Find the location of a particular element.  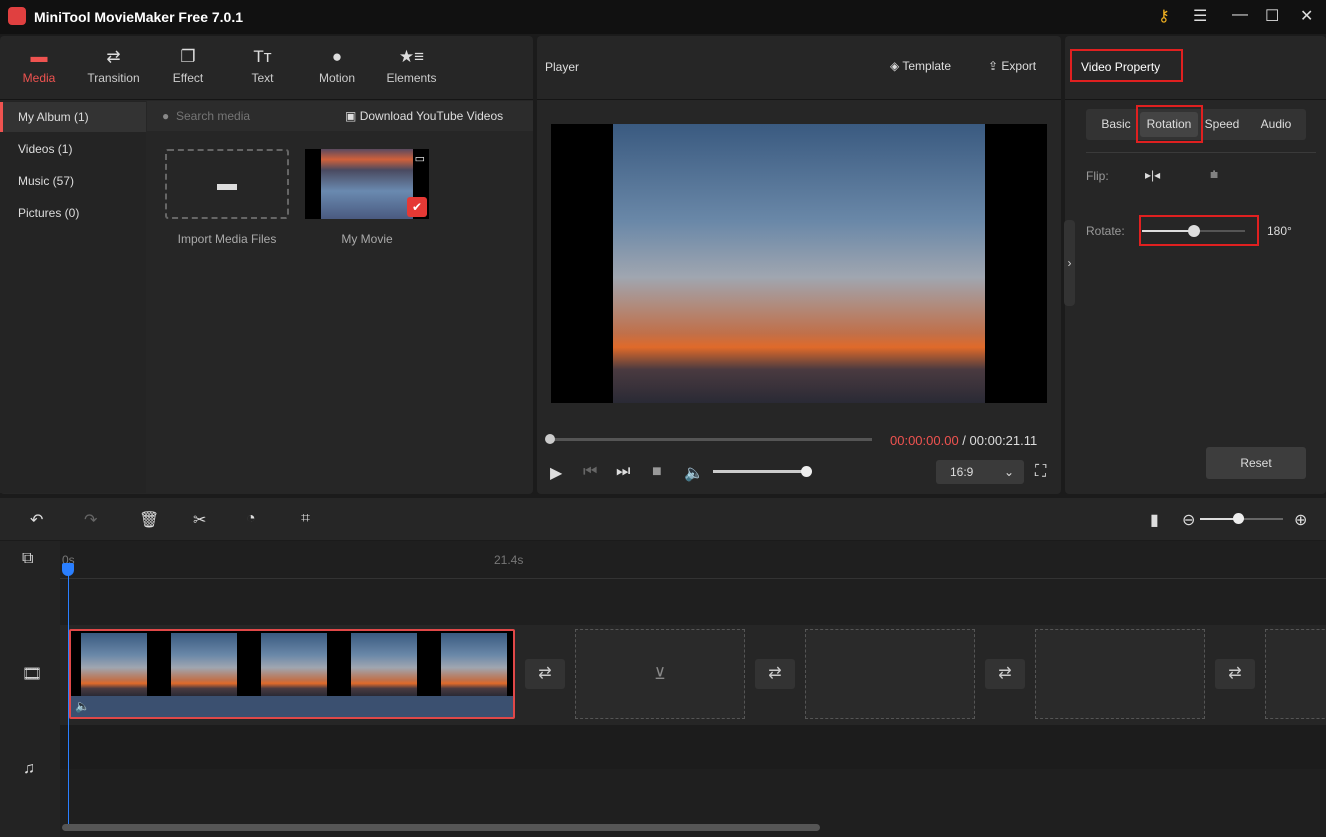

drop-slot: ⊻ is located at coordinates (660, 674).